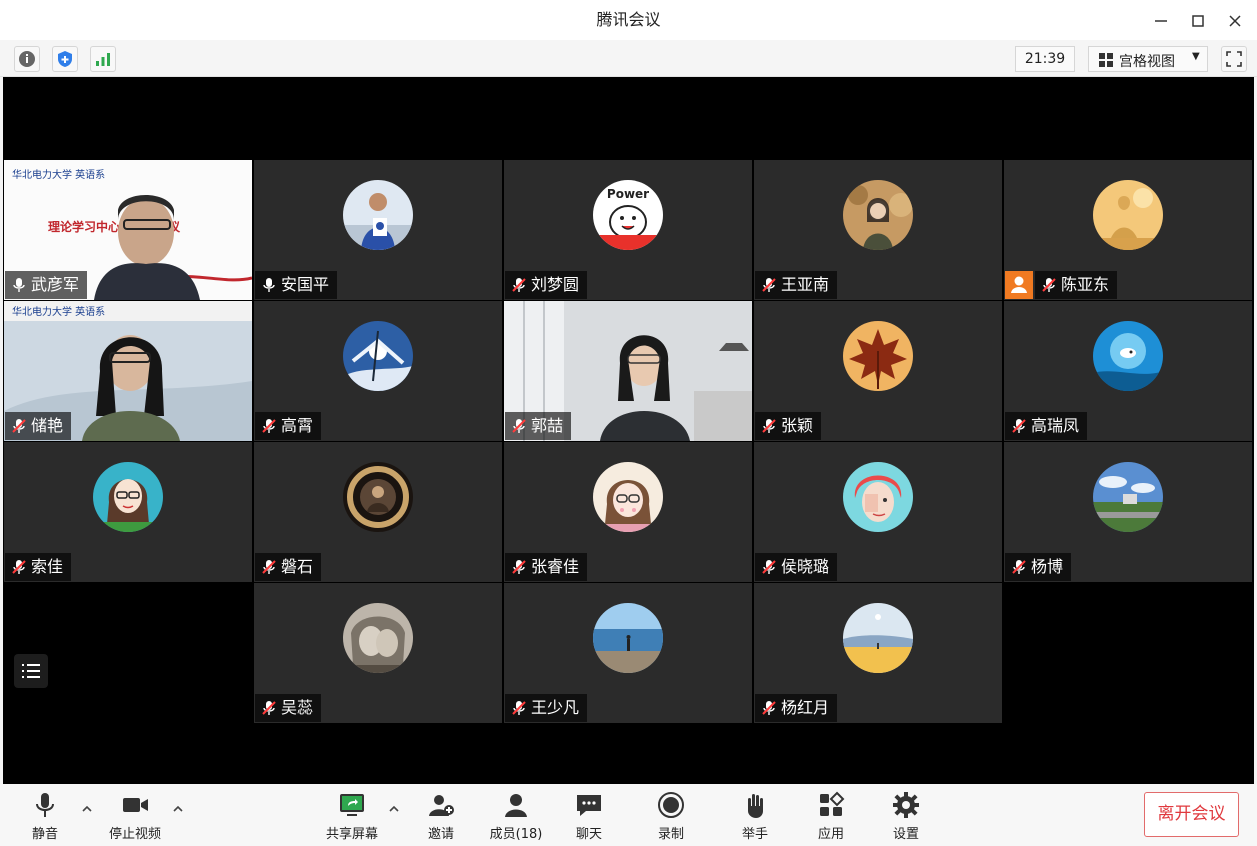  Describe the element at coordinates (1045, 59) in the screenshot. I see `meeting-clock: 21:39` at that location.